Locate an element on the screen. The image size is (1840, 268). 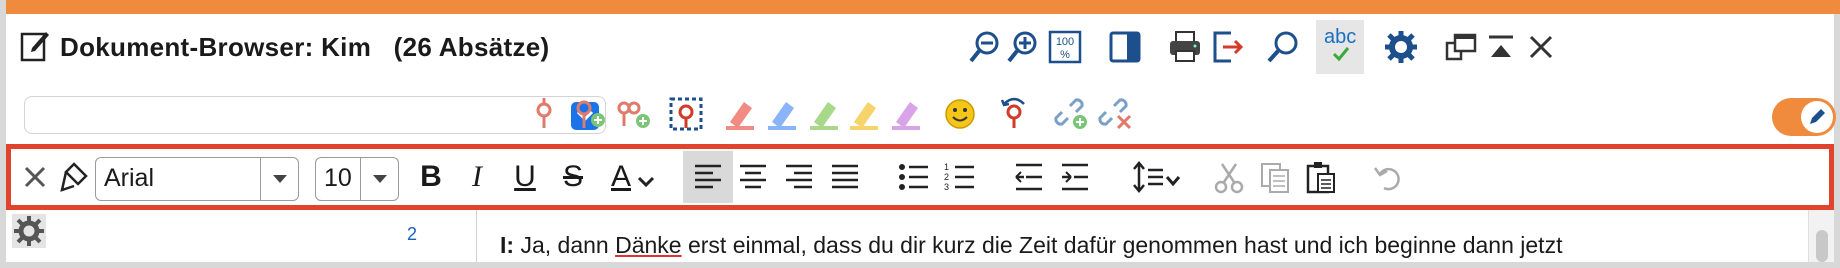
bold-label: B is located at coordinates (431, 176).